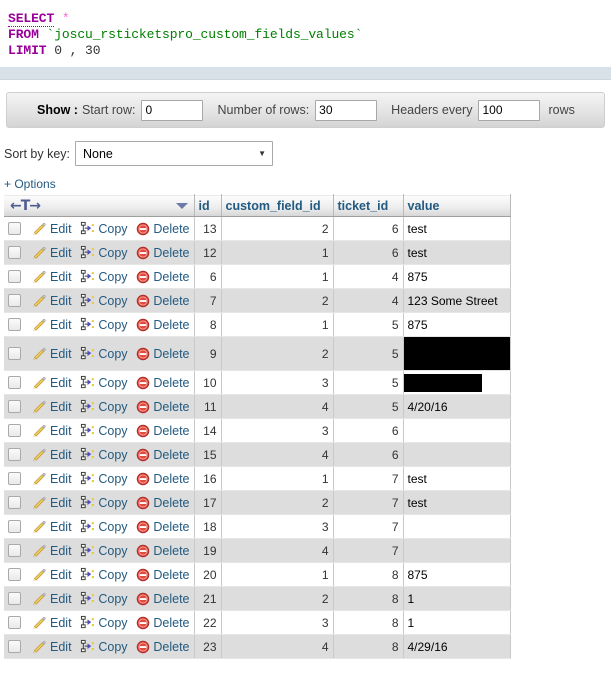 This screenshot has width=611, height=699. Describe the element at coordinates (346, 110) in the screenshot. I see `number-of-rows-input` at that location.